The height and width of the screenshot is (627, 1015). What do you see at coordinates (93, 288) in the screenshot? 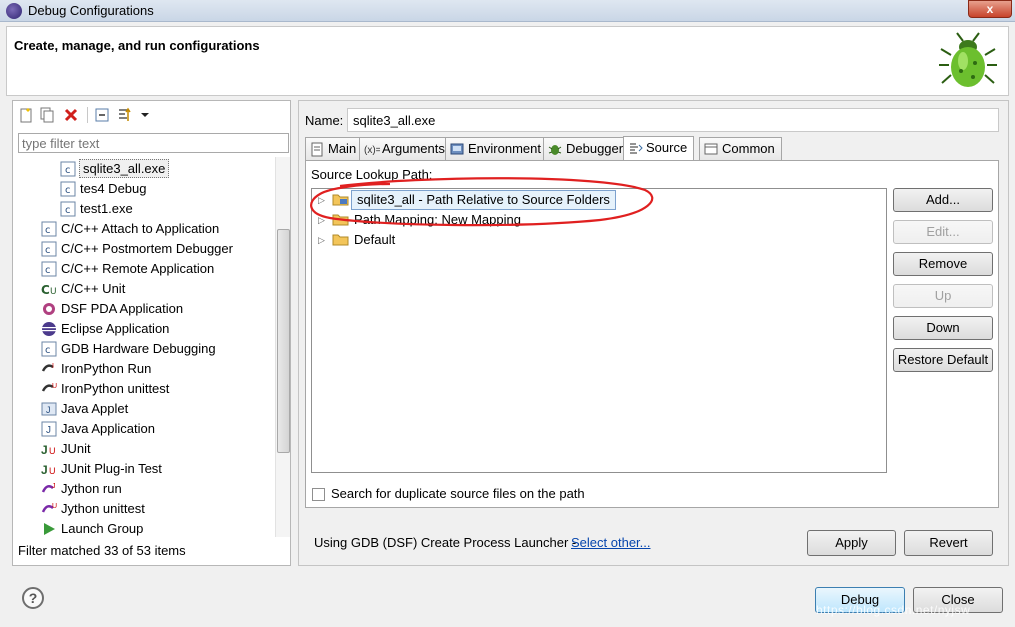
I see `tree-item-label: C/C++ Unit` at bounding box center [93, 288].